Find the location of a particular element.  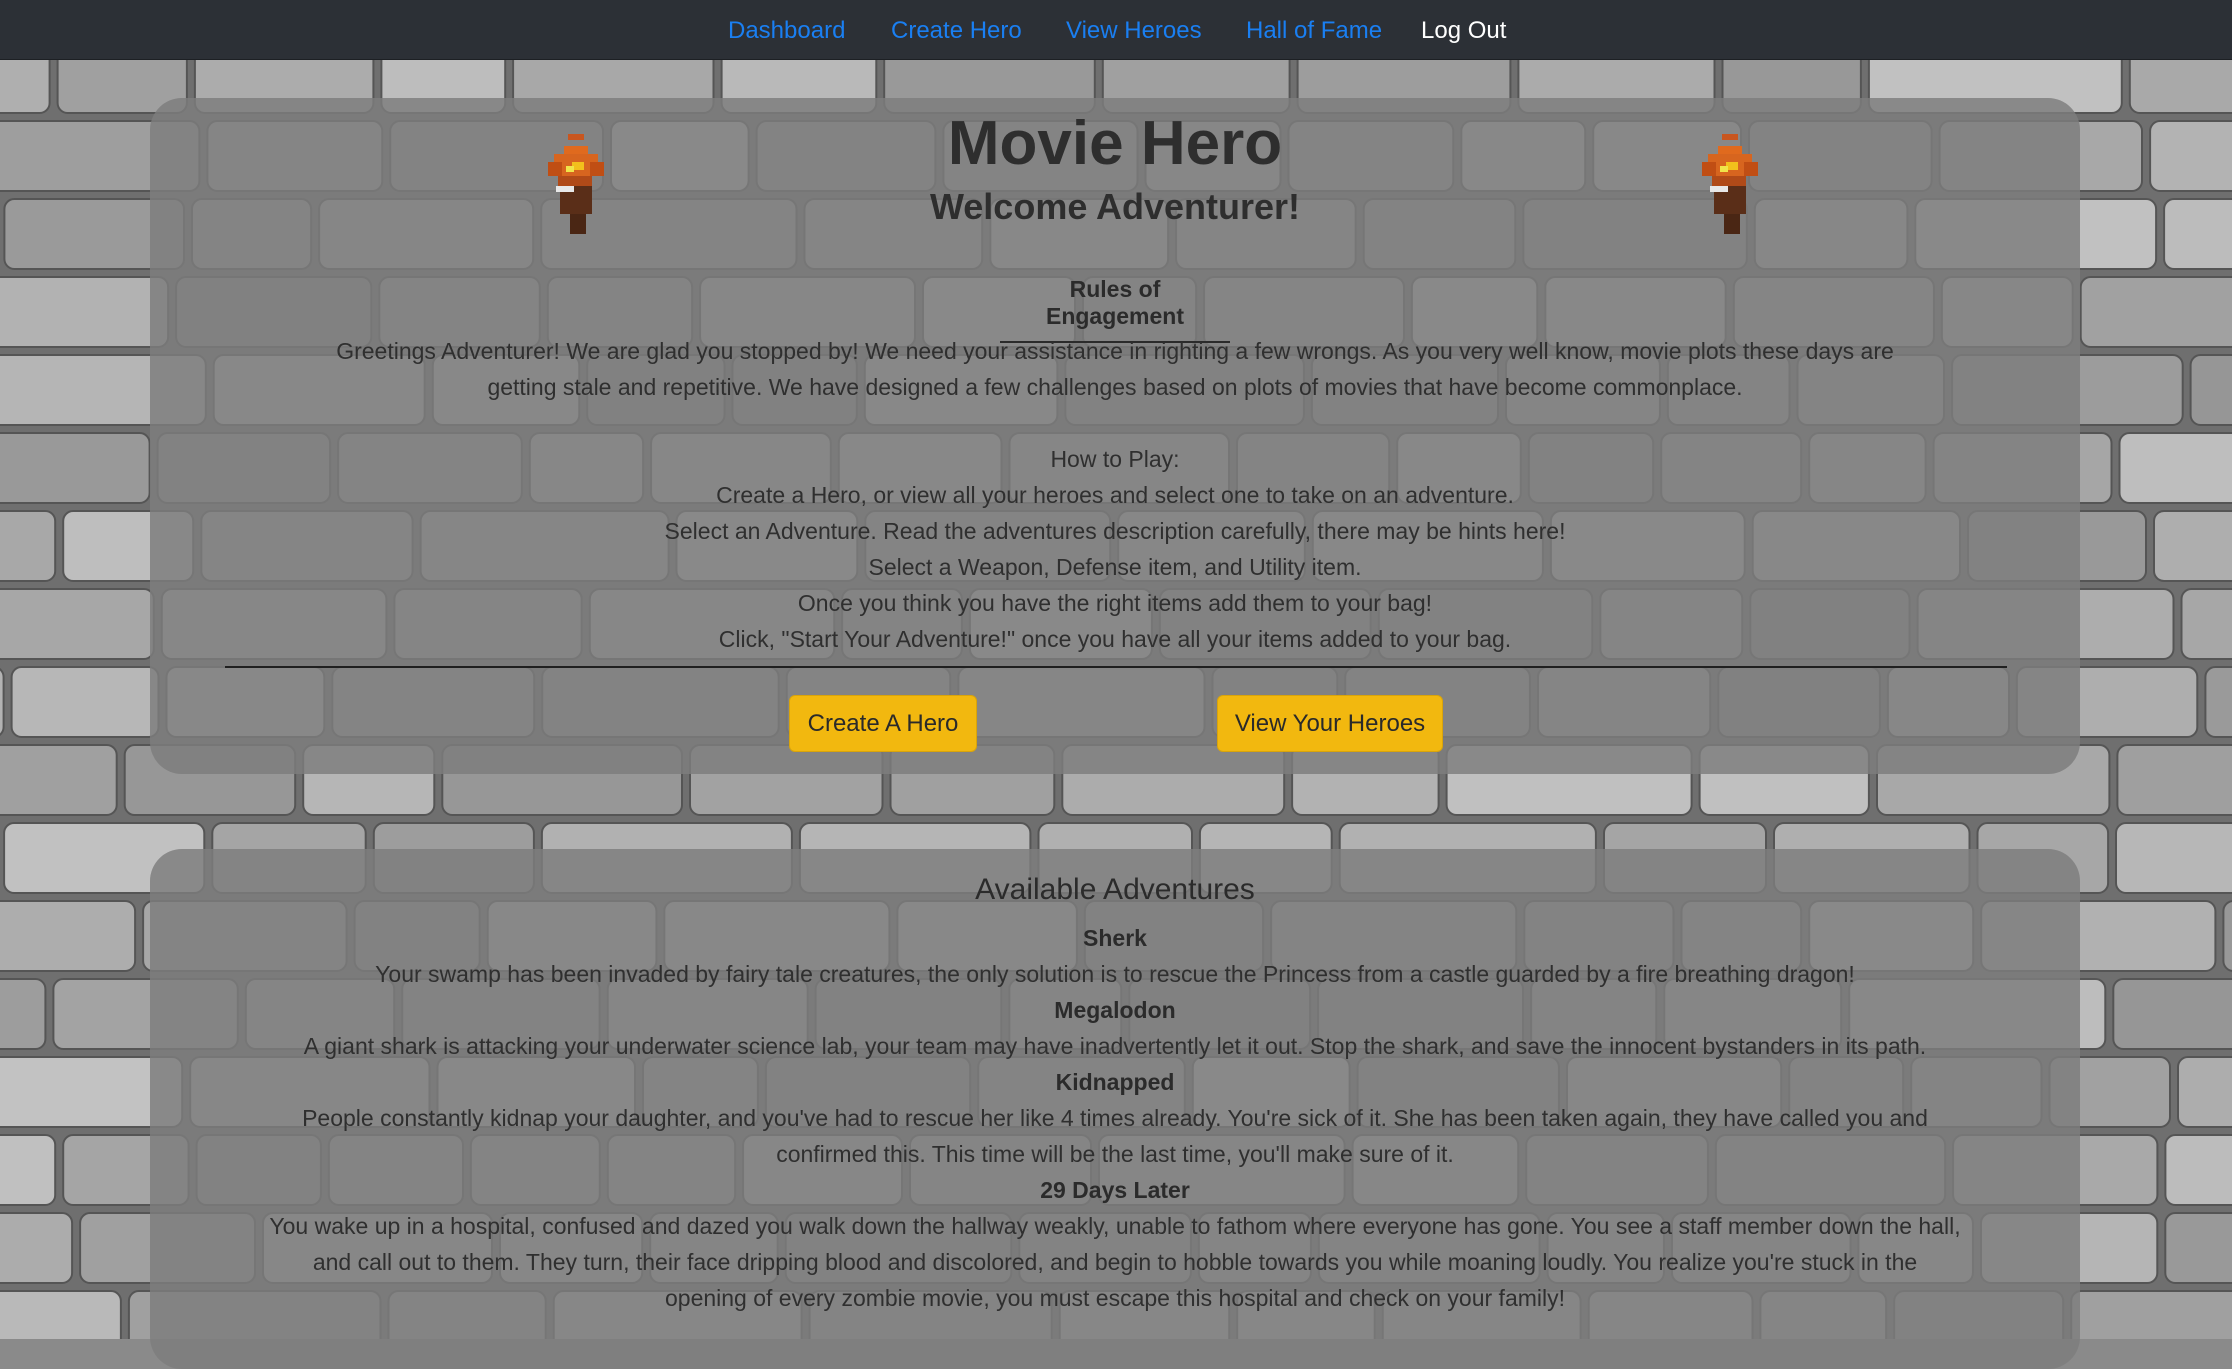

welcome-subtitle: Welcome Adventurer! is located at coordinates (1115, 207).